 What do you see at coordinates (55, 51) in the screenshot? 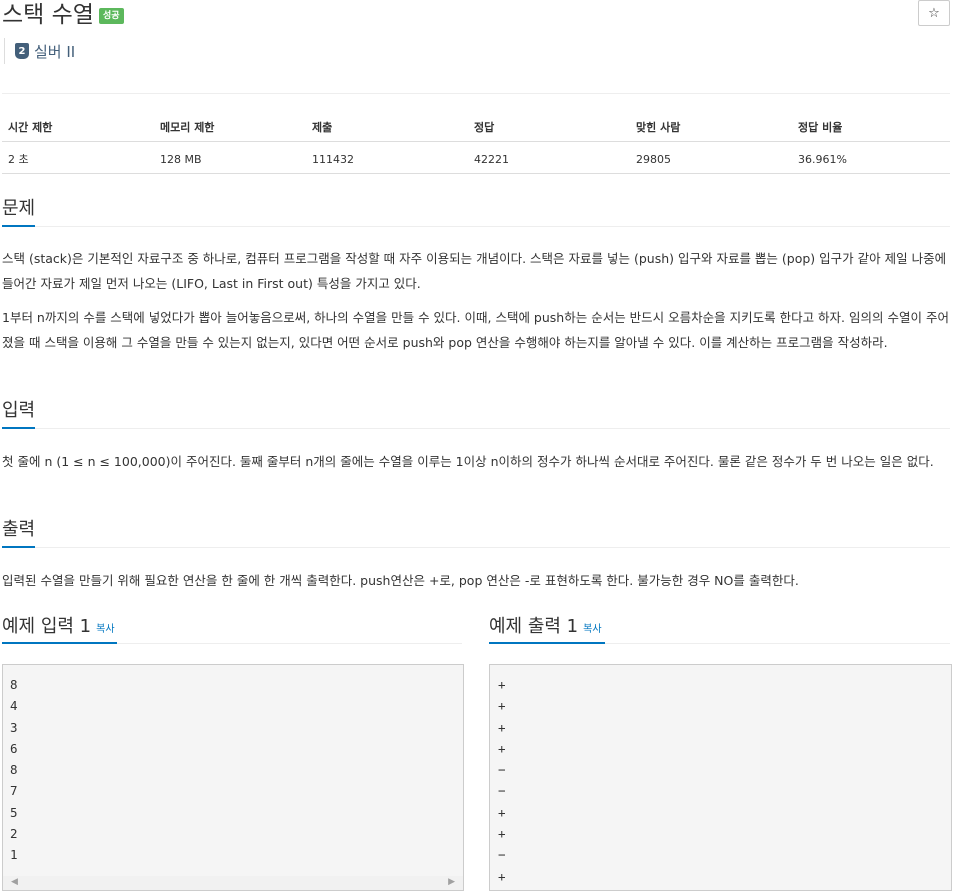
I see `tier-label: 실버 II` at bounding box center [55, 51].